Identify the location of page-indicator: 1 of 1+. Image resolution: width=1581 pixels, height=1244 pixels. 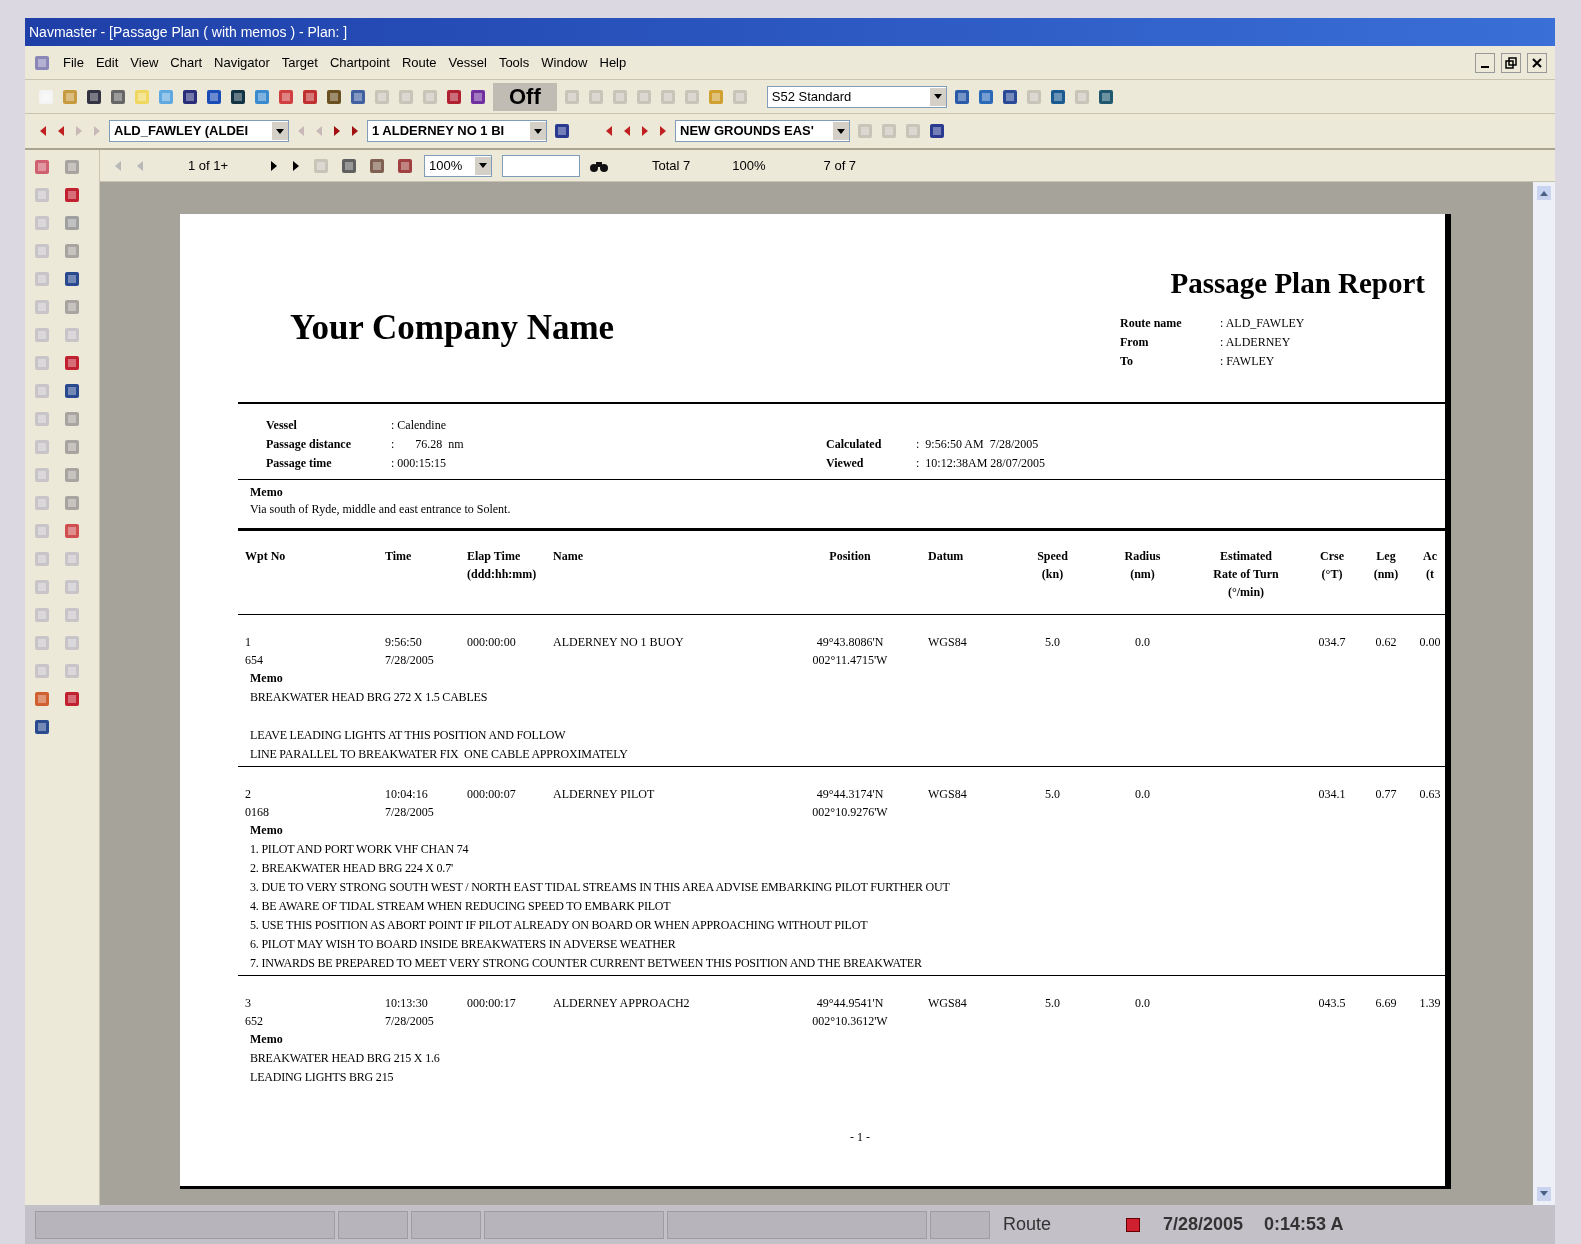
(209, 165).